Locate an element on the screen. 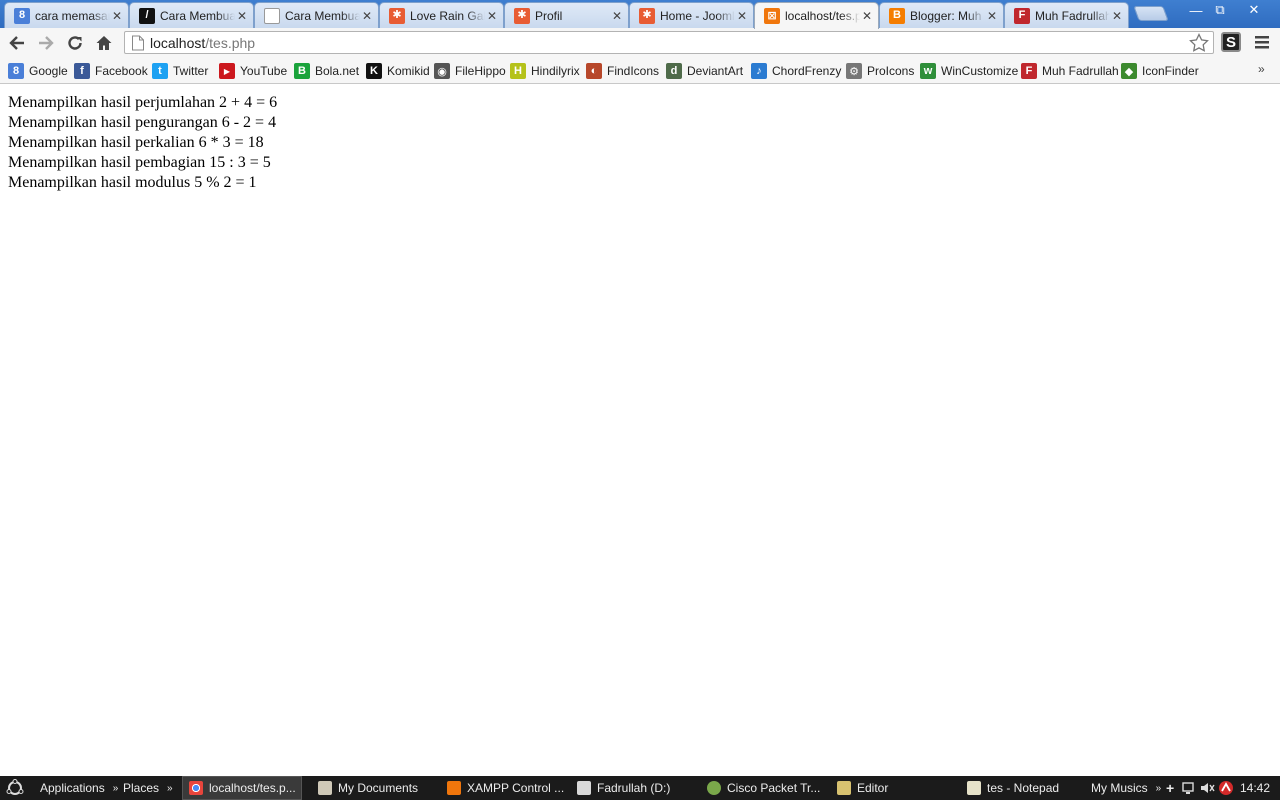  bookmark-filehippo: ◉ FileHippo is located at coordinates (470, 71).